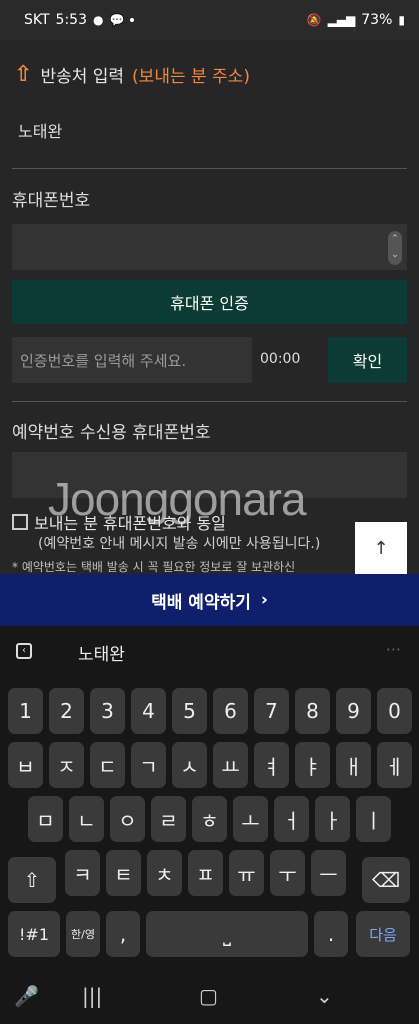  Describe the element at coordinates (51, 201) in the screenshot. I see `phone-label: 휴대폰번호` at that location.